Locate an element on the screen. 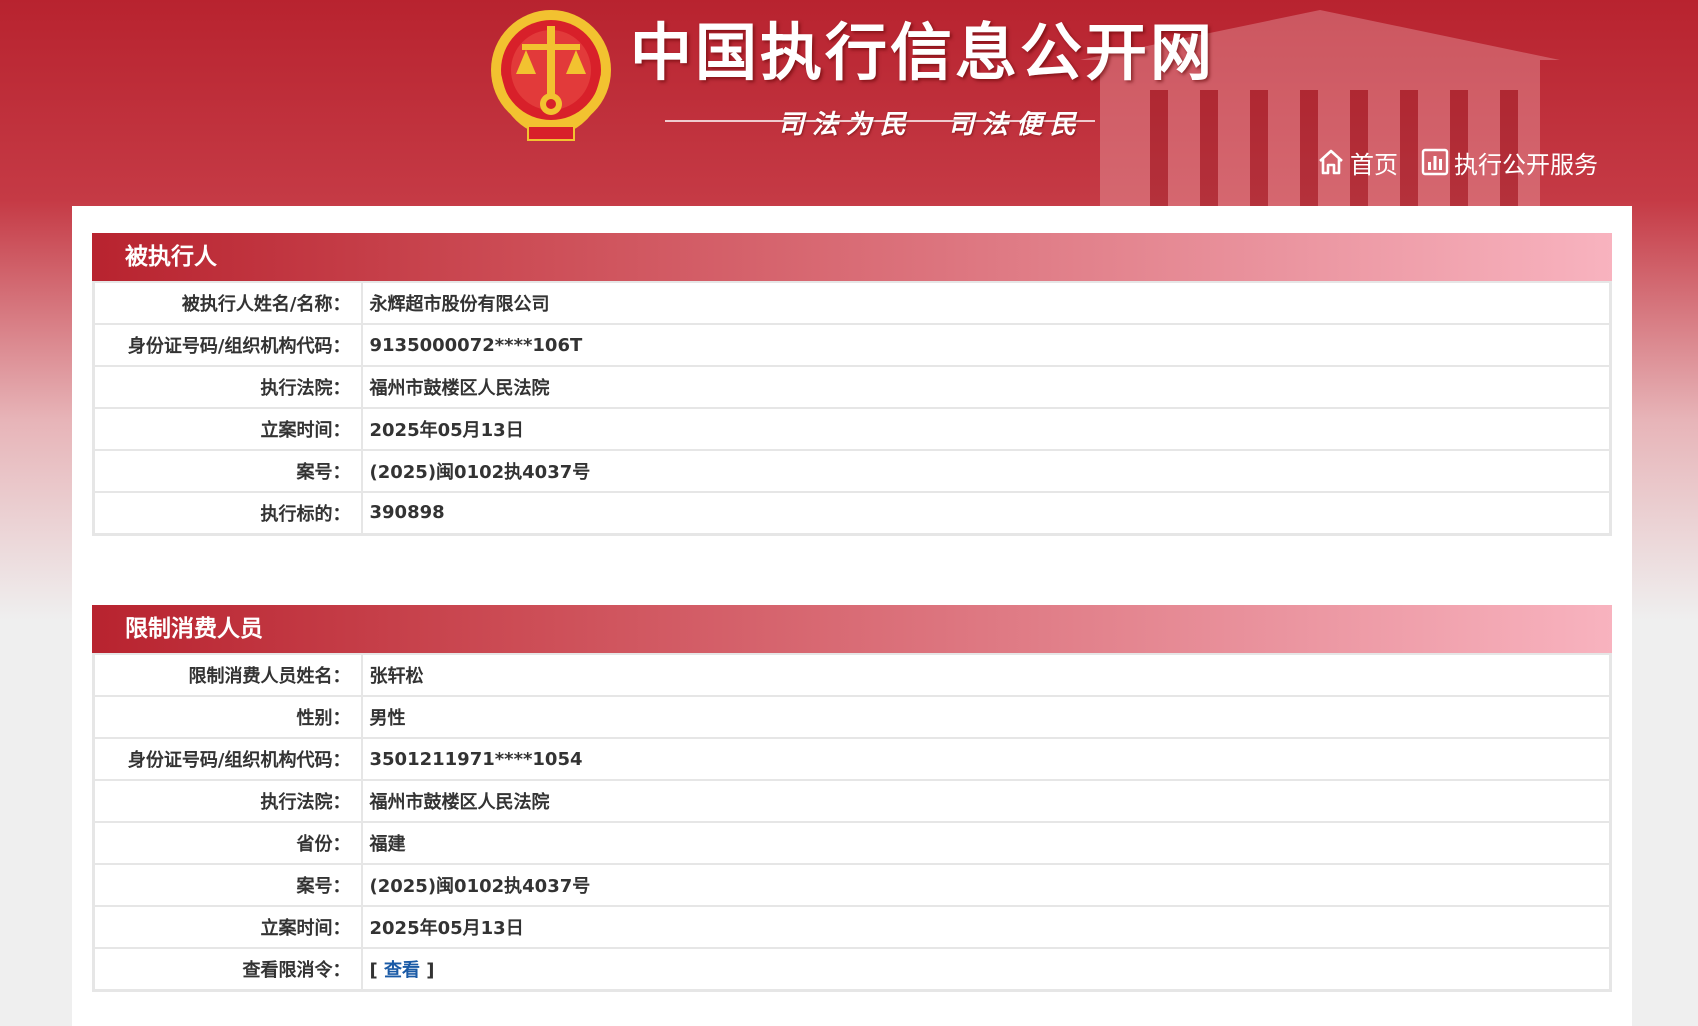  table-row: 身份证号码/组织机构代码： 3501211971****1054 is located at coordinates (852, 759).